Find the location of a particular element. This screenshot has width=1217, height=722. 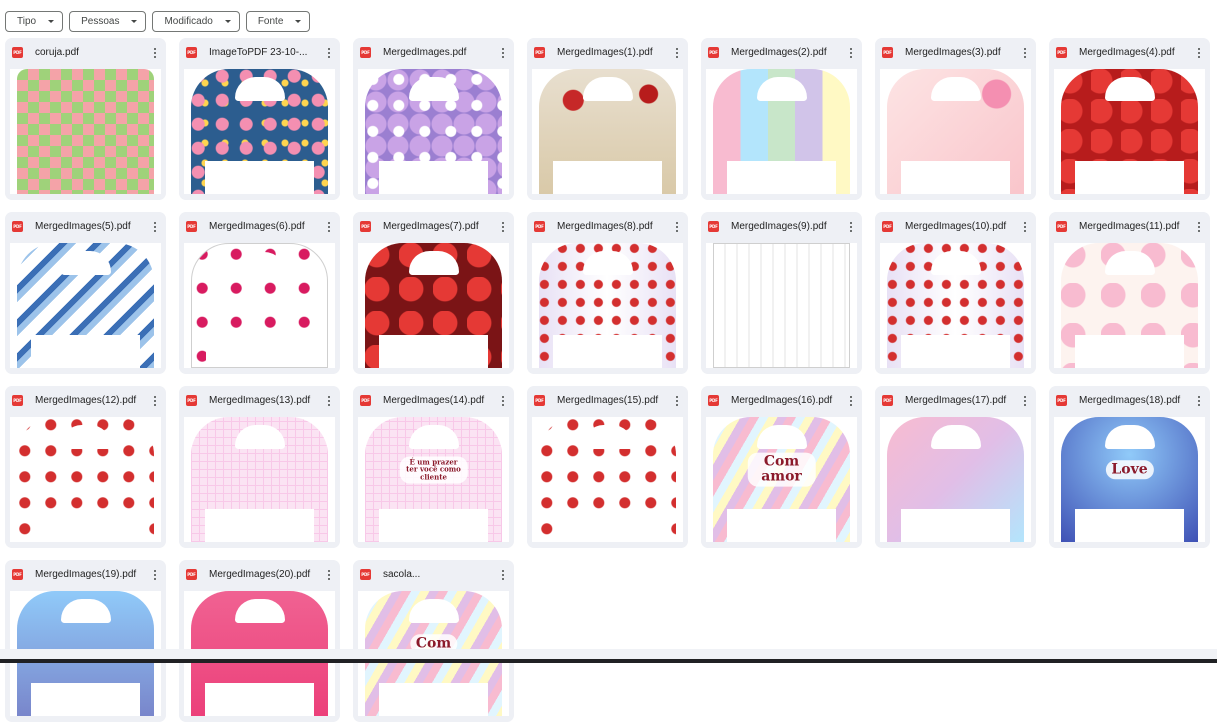

file-card-header: PDF MergedImages(18).pdf is located at coordinates (1129, 400).